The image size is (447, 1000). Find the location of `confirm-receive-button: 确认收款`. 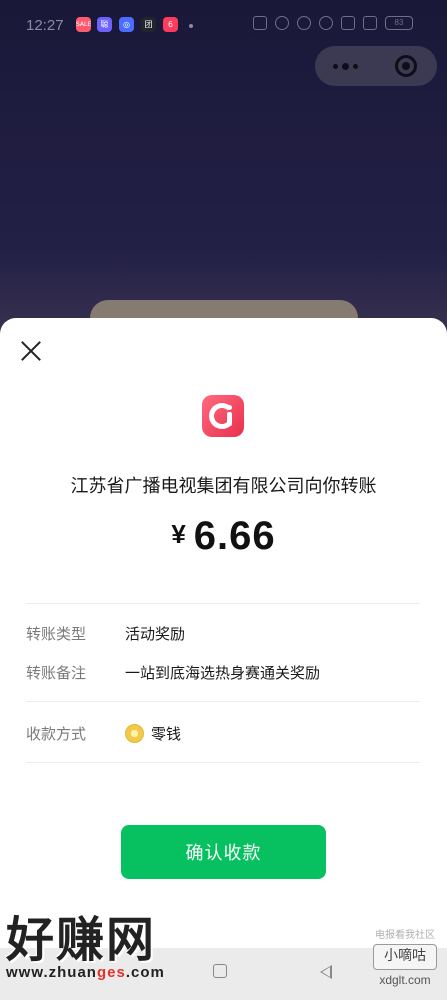

confirm-receive-button: 确认收款 is located at coordinates (223, 852).